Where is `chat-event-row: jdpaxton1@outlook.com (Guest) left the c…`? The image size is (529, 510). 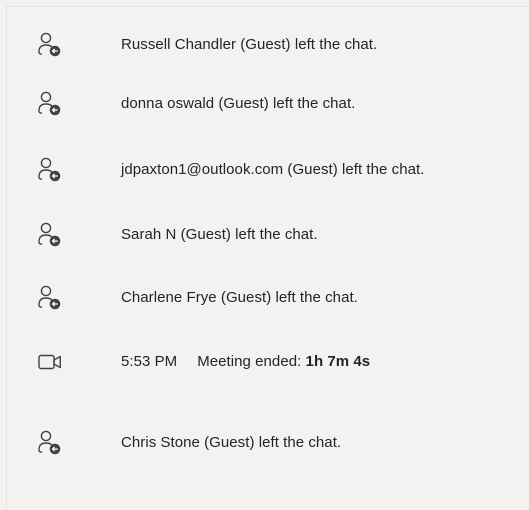 chat-event-row: jdpaxton1@outlook.com (Guest) left the c… is located at coordinates (264, 170).